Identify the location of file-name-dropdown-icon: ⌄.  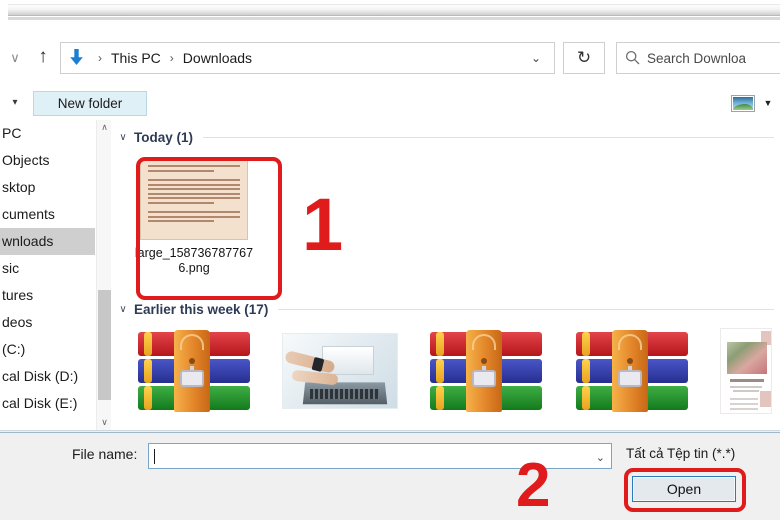
(600, 457).